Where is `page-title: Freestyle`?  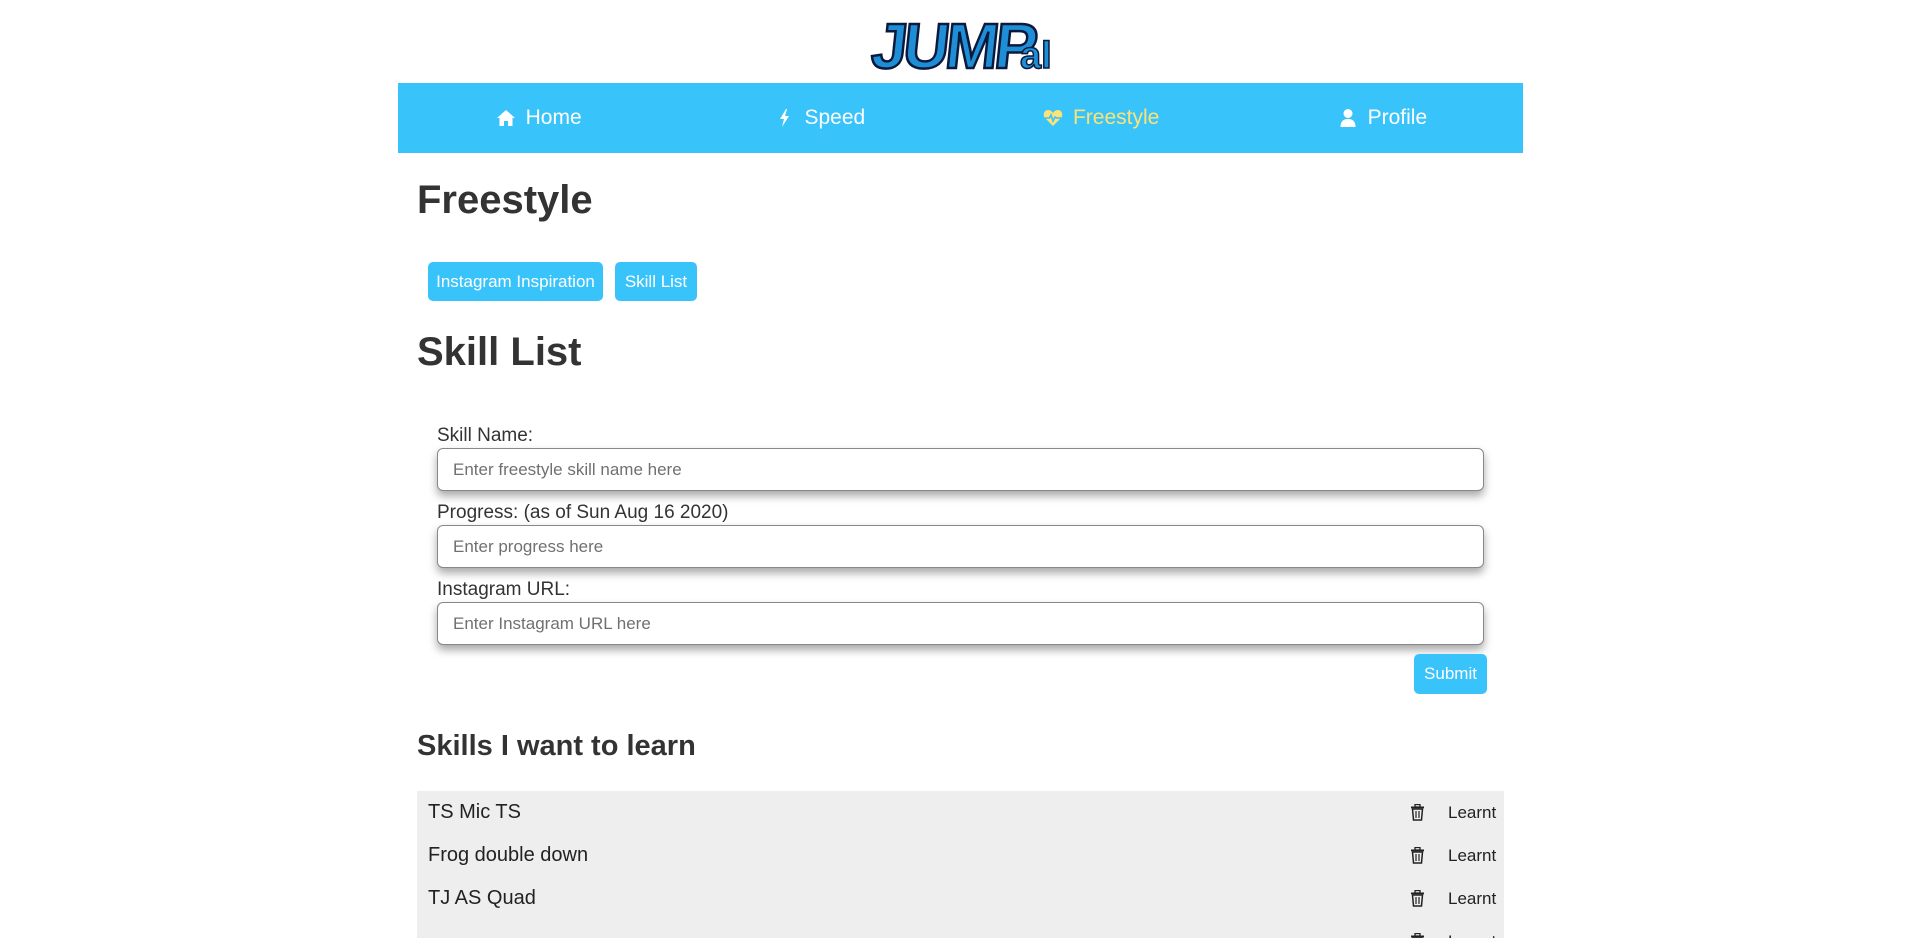 page-title: Freestyle is located at coordinates (505, 200).